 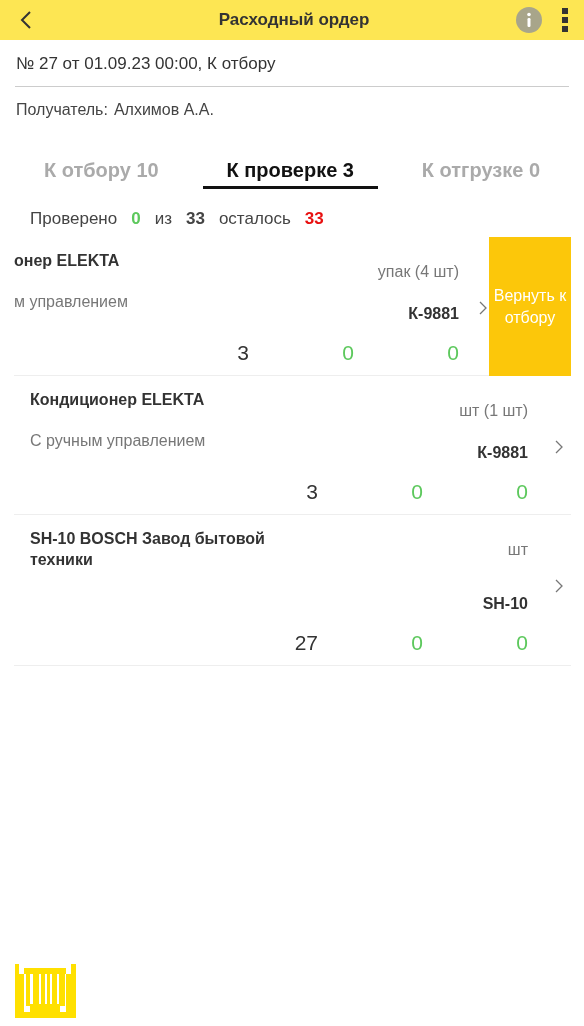 What do you see at coordinates (292, 590) in the screenshot?
I see `item-row: SH-10 BOSCH Завод бытовой техники шт SH-10 27 0 0` at bounding box center [292, 590].